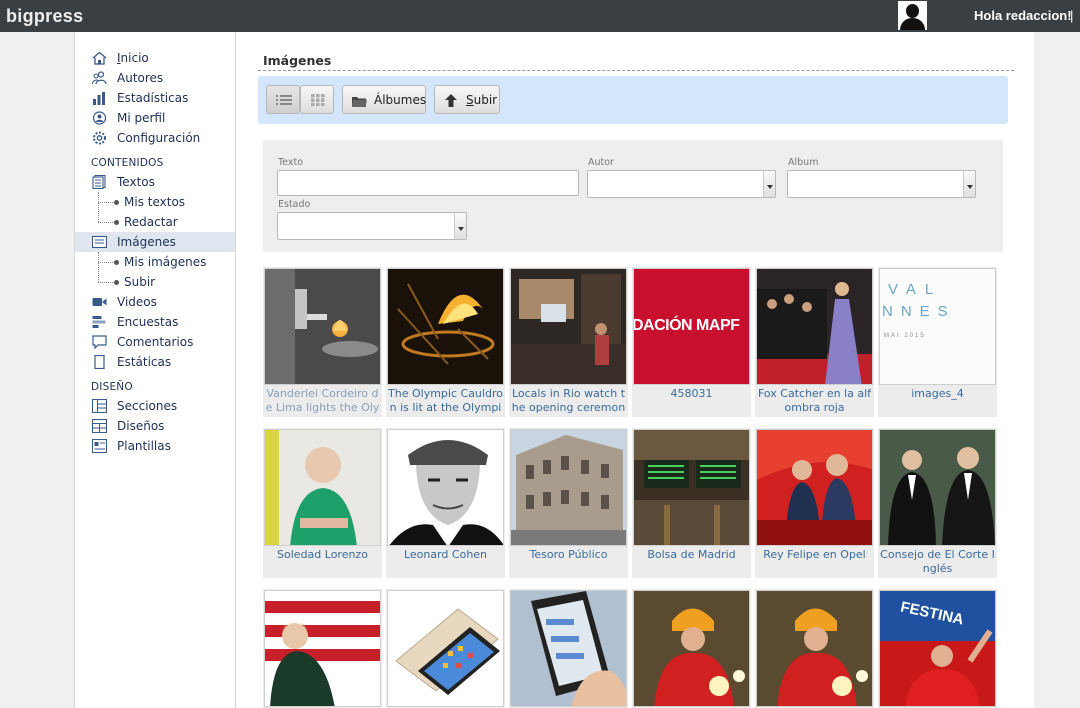  I want to click on sidebar-item-secciones: Secciones, so click(155, 406).